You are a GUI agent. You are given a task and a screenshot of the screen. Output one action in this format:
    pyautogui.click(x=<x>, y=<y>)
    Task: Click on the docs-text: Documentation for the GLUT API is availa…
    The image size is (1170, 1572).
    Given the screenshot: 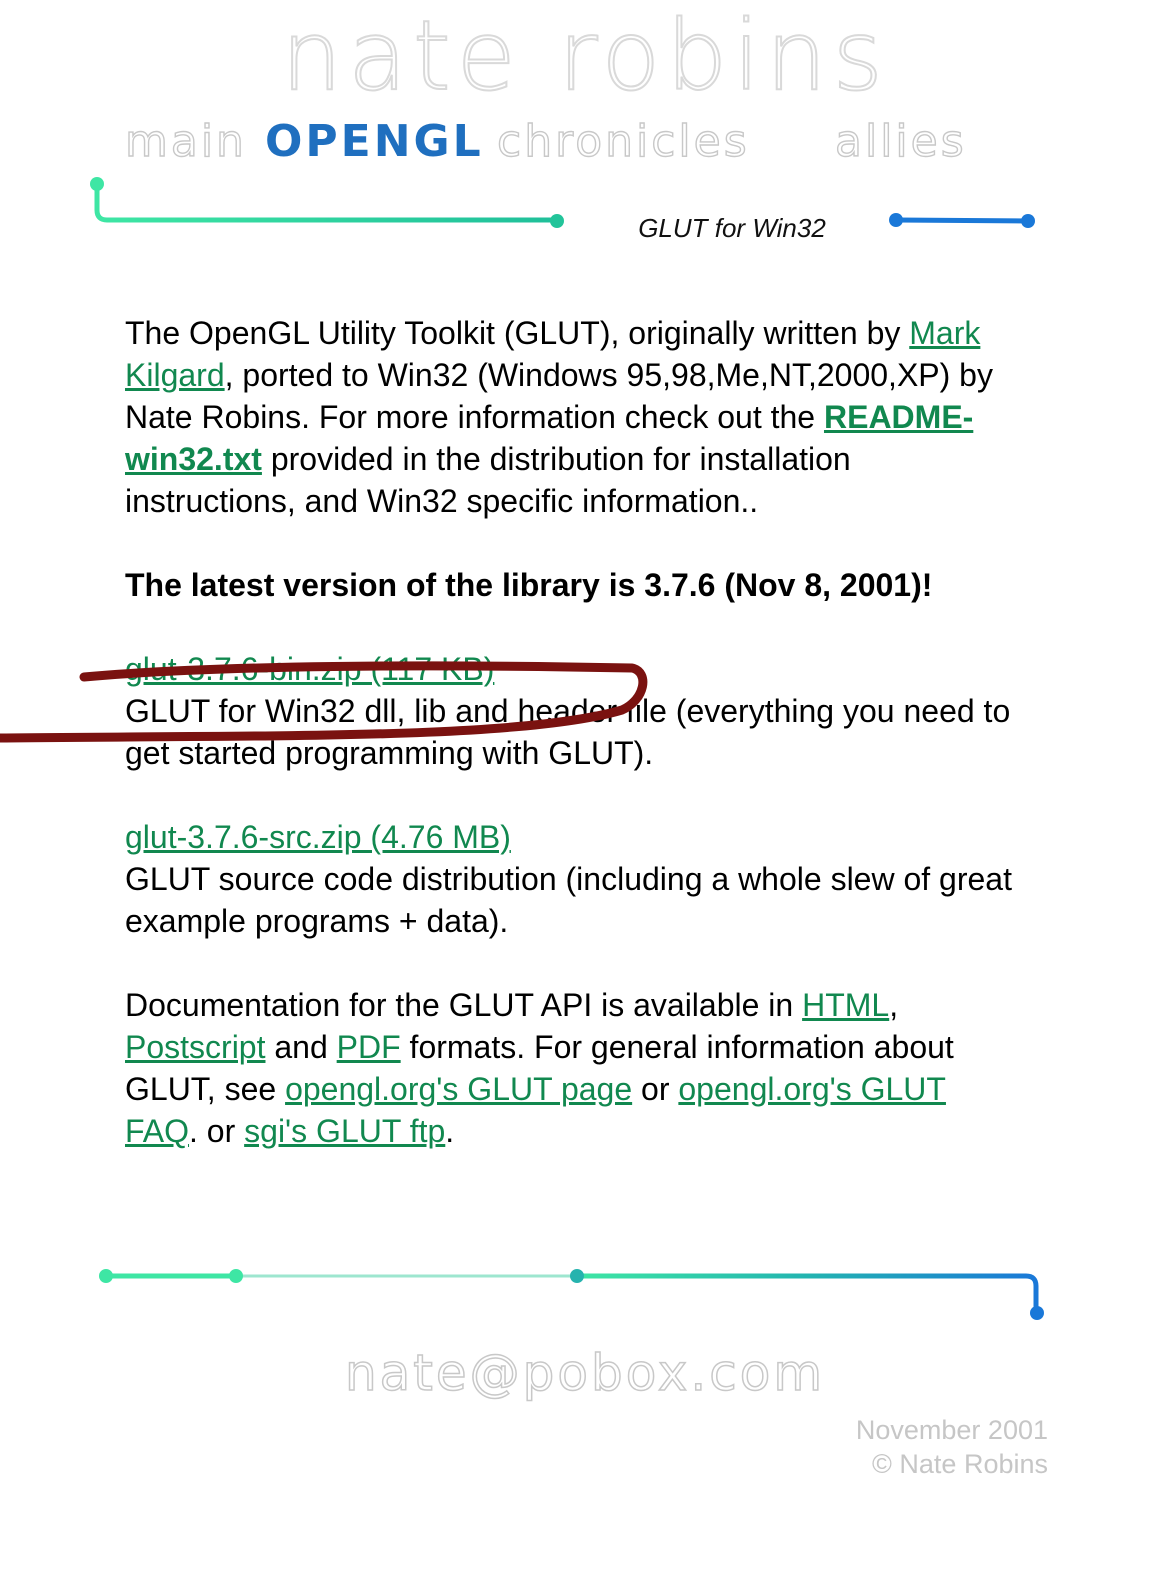 What is the action you would take?
    pyautogui.click(x=464, y=1005)
    